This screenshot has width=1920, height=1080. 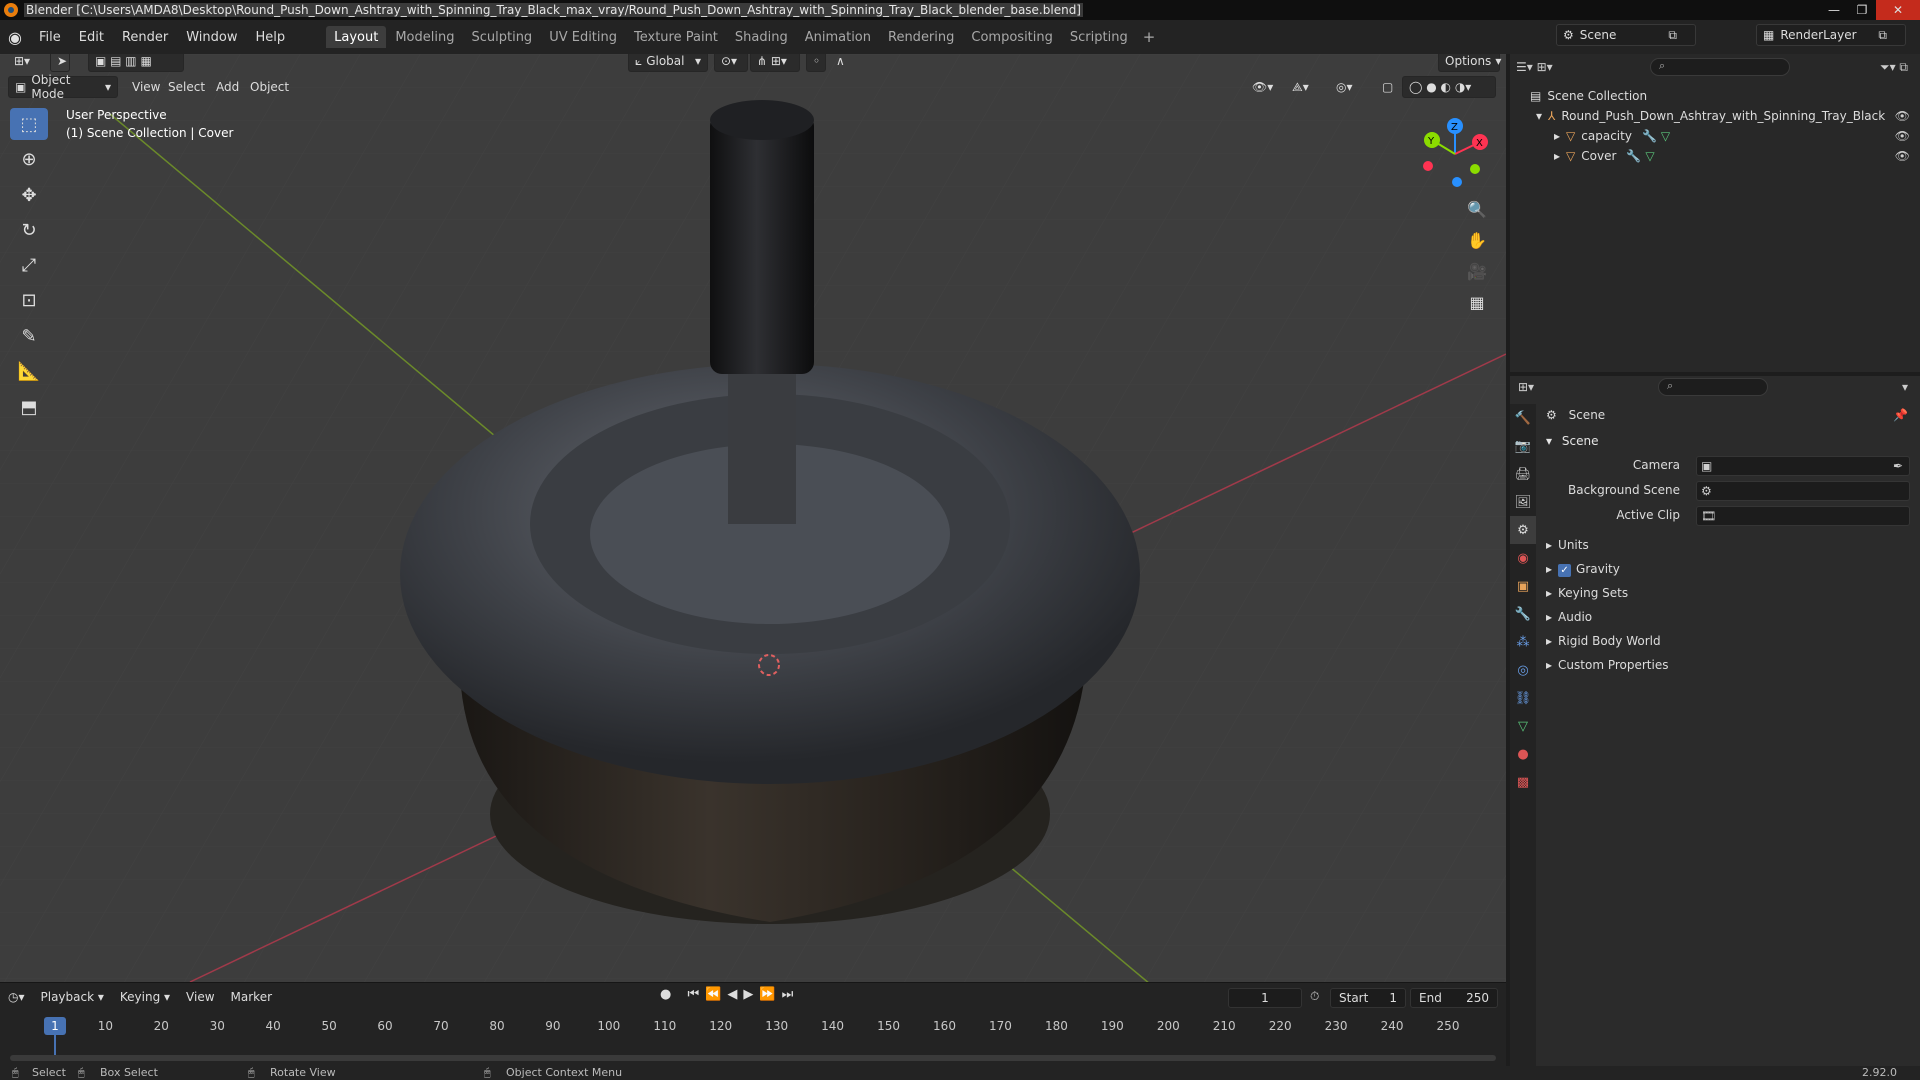 I want to click on blender-menu-icon: ◉, so click(x=15, y=37).